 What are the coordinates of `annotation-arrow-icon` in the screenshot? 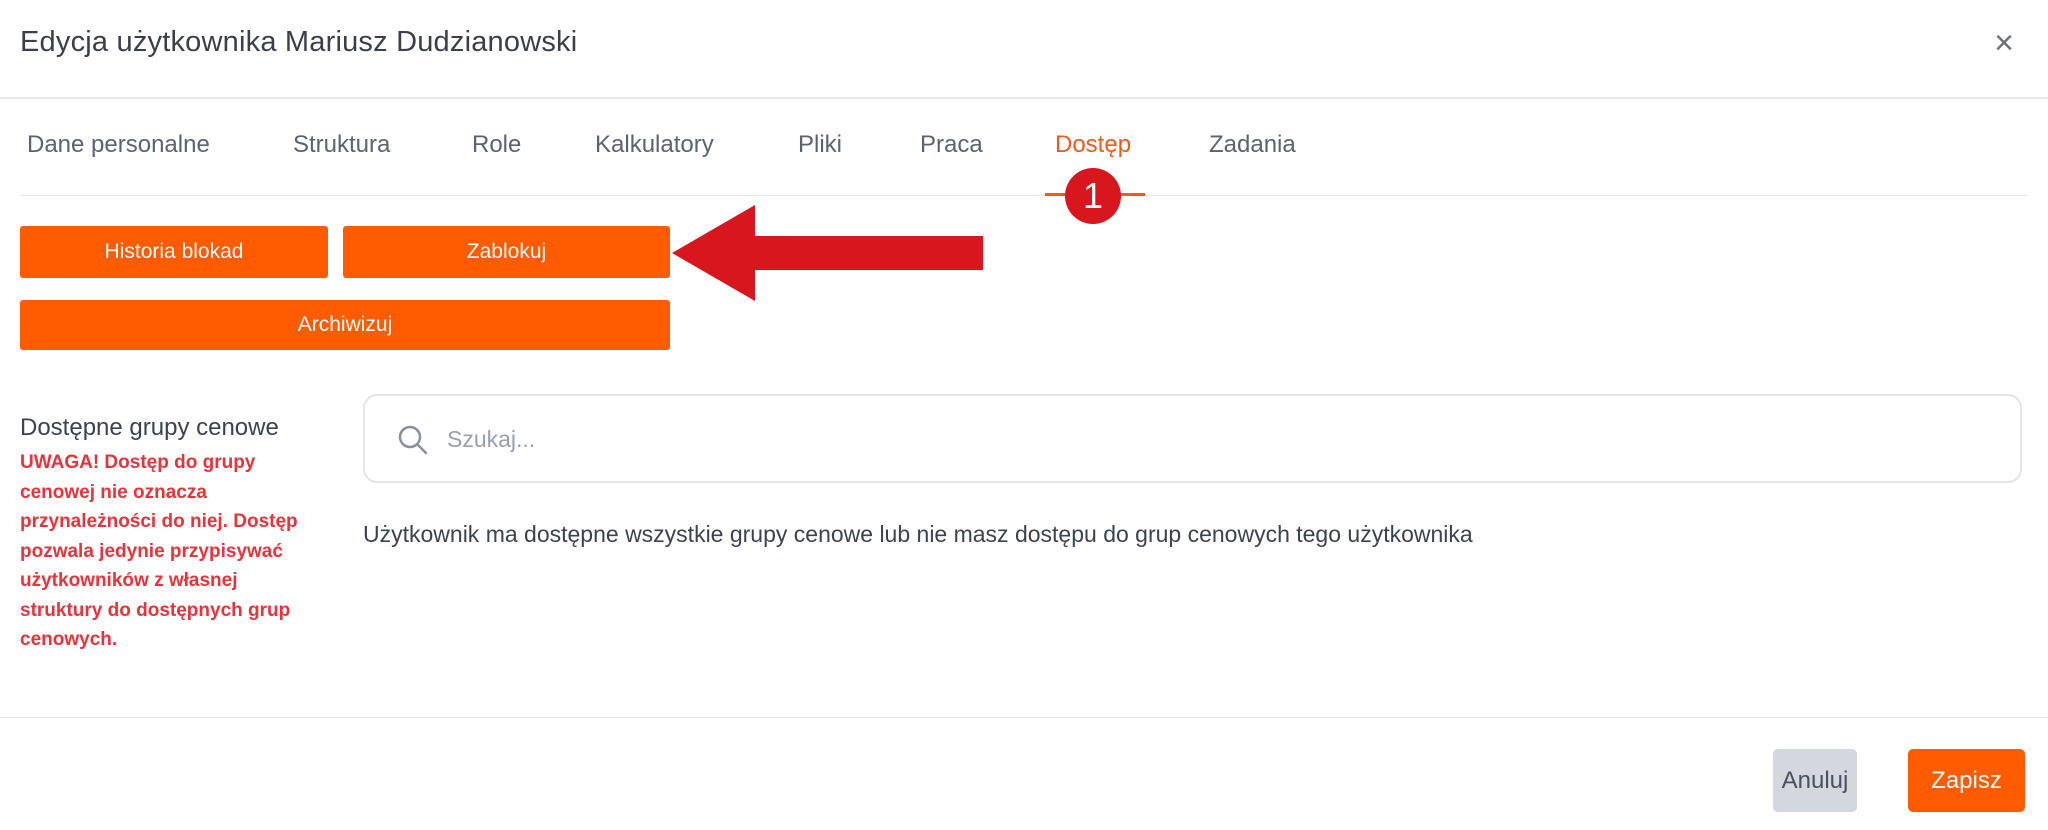 It's located at (827, 253).